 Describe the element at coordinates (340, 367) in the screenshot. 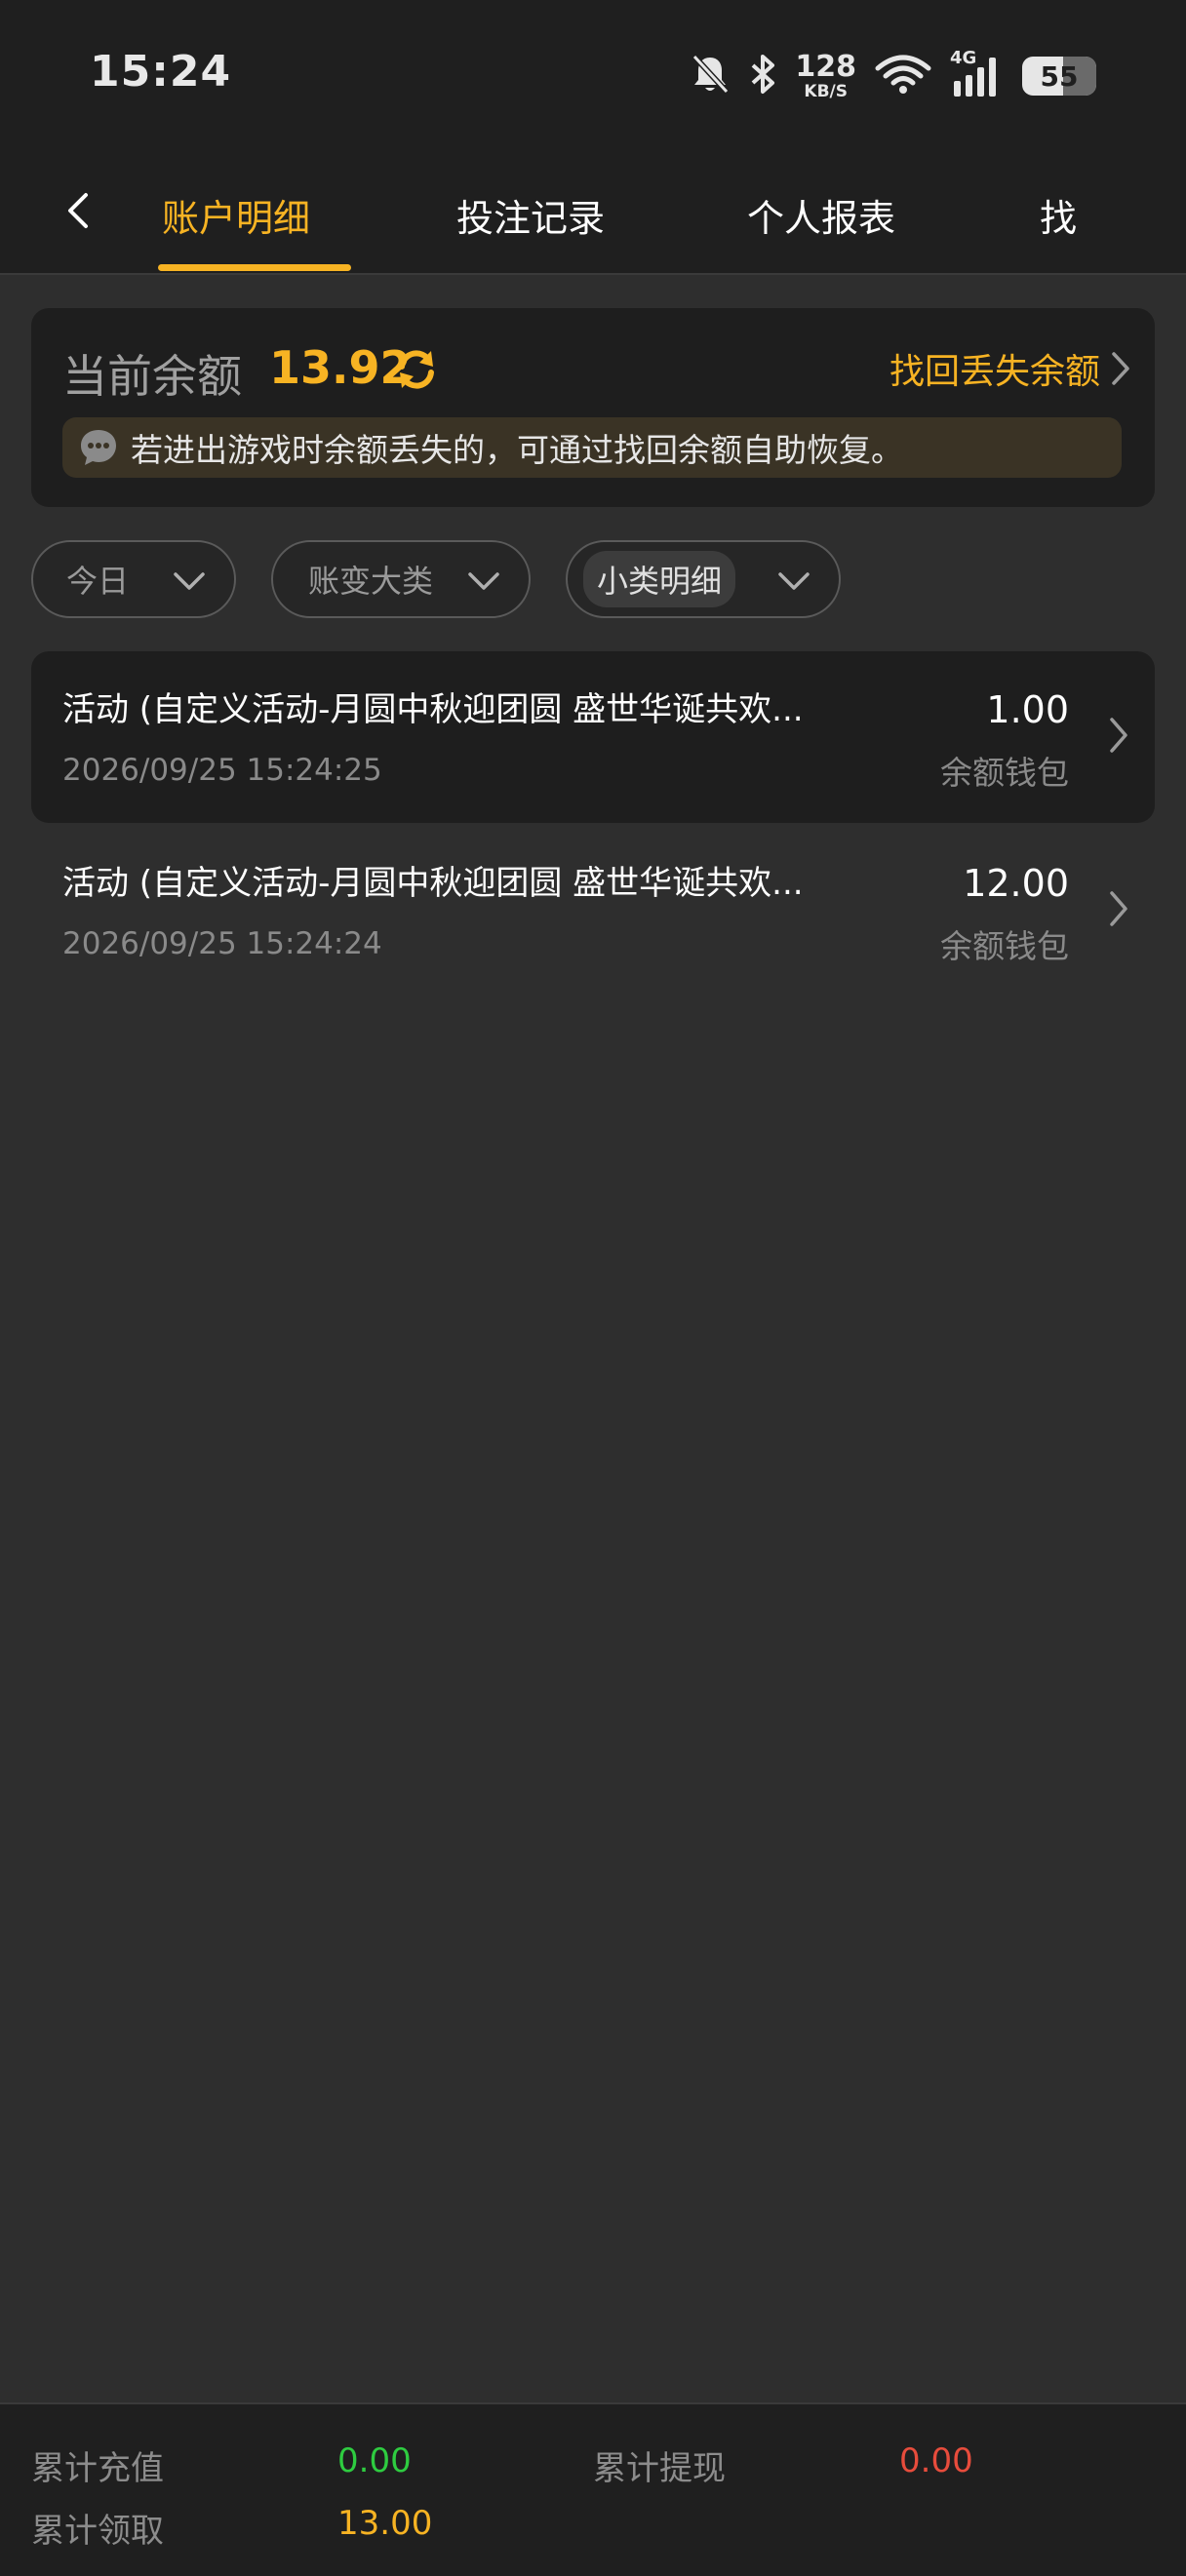

I see `balance-value: 13.92` at that location.